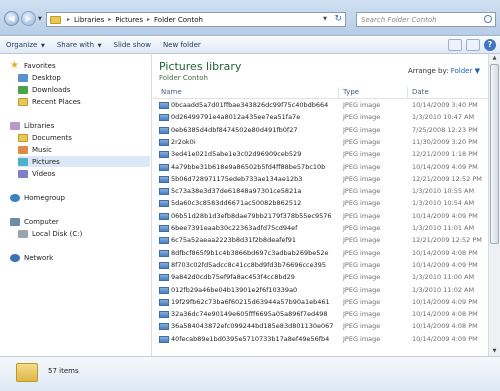 This screenshot has width=500, height=391. I want to click on file-name: 6bee7391eaab30c22363adfd75cd94ef, so click(234, 228).